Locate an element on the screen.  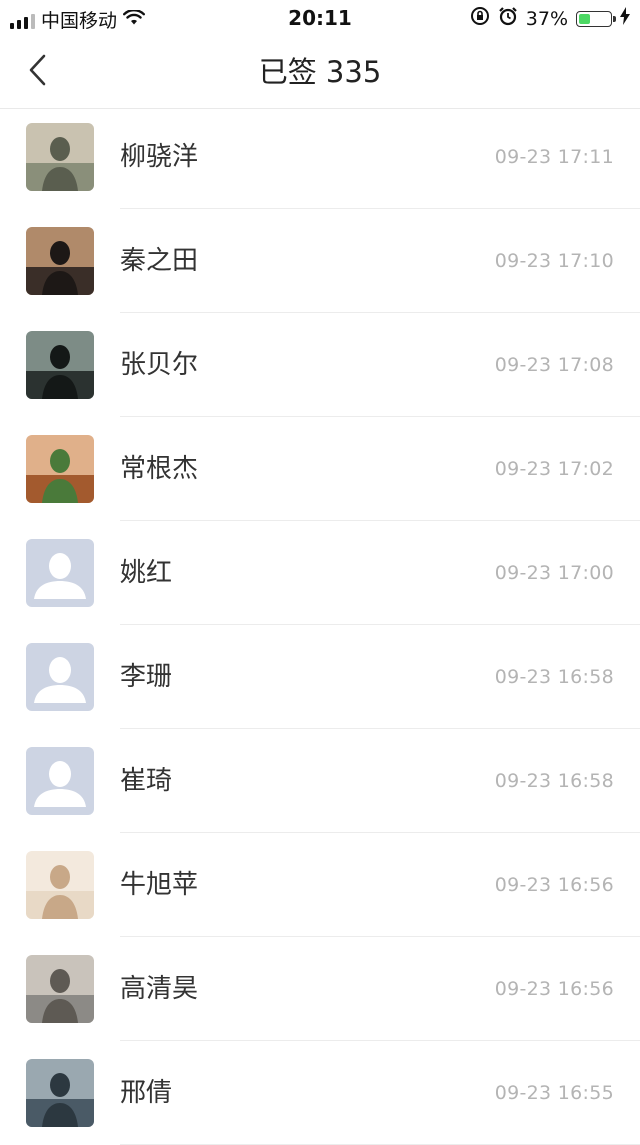
list-item-name: 邢倩 is located at coordinates (146, 1093).